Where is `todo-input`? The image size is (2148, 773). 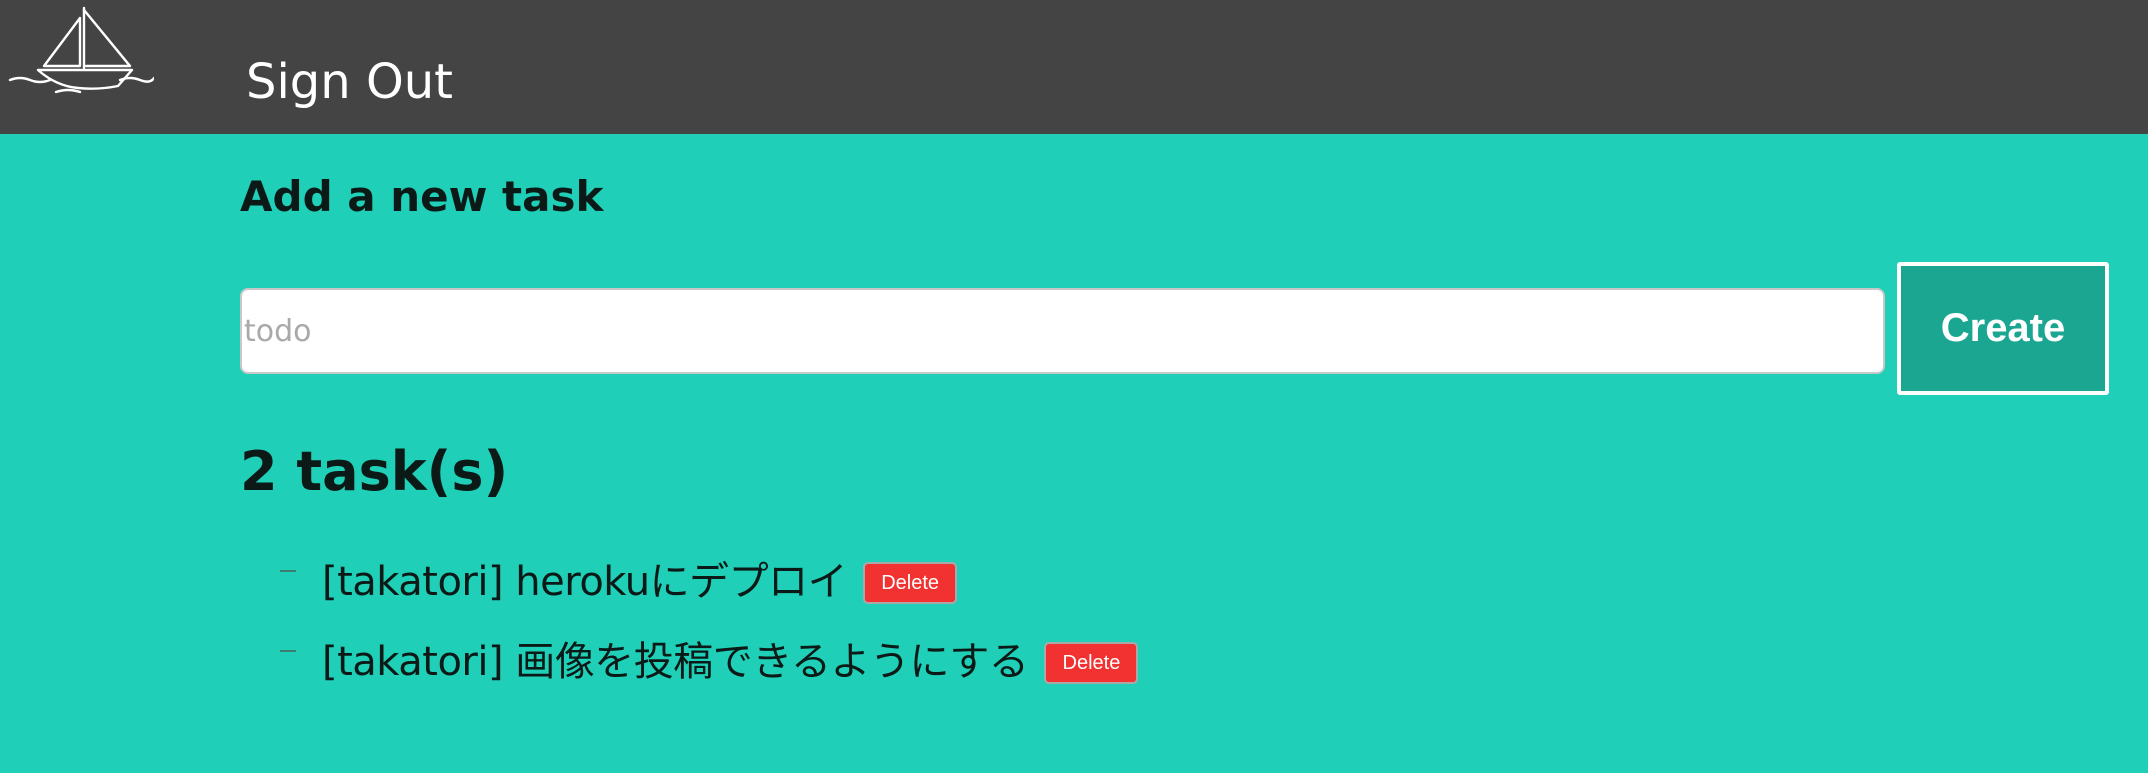 todo-input is located at coordinates (1062, 331).